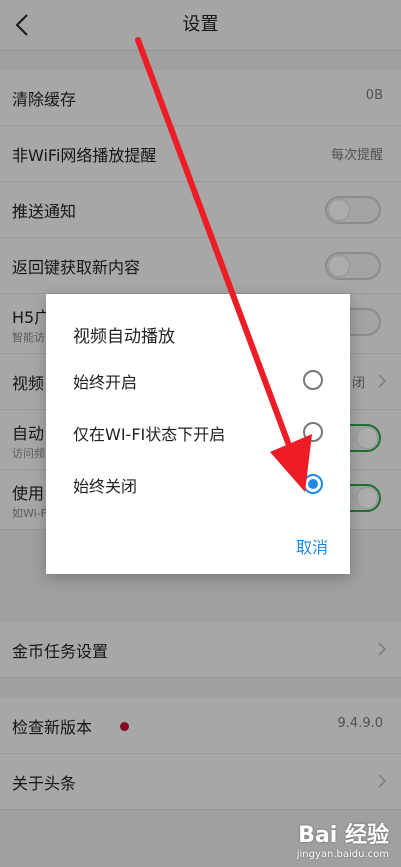  I want to click on option-wifi-only: 仅在WI-FI状态下开启, so click(198, 433).